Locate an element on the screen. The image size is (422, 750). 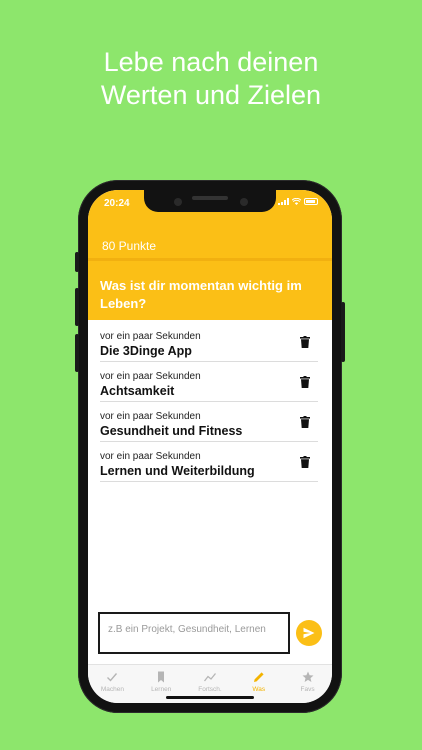
compose-row: z.B ein Projekt, Gesundheit, Lernen is located at coordinates (211, 633).